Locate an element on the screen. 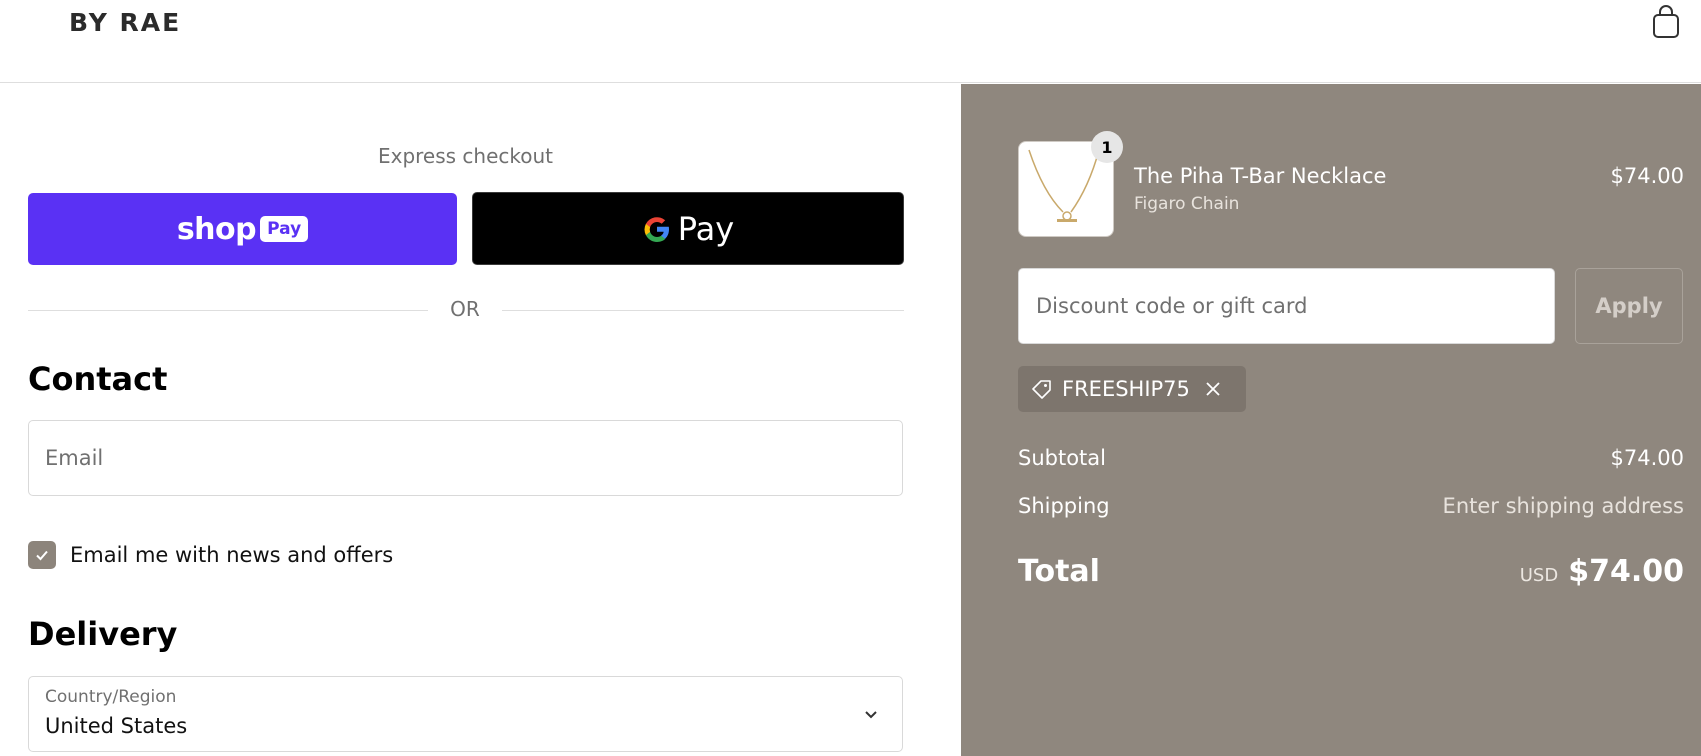  email-input is located at coordinates (465, 458).